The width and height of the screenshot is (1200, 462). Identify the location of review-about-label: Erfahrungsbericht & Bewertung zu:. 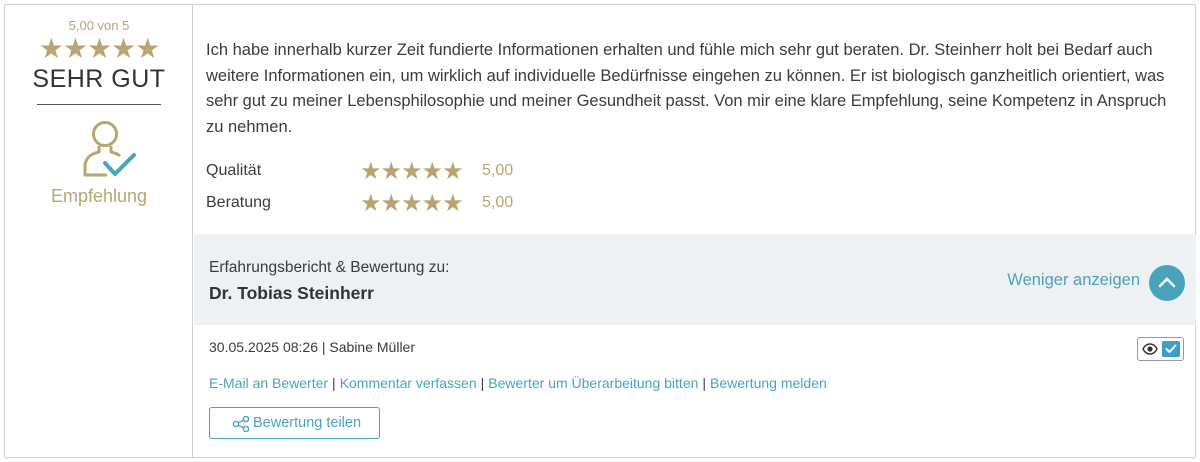
(329, 267).